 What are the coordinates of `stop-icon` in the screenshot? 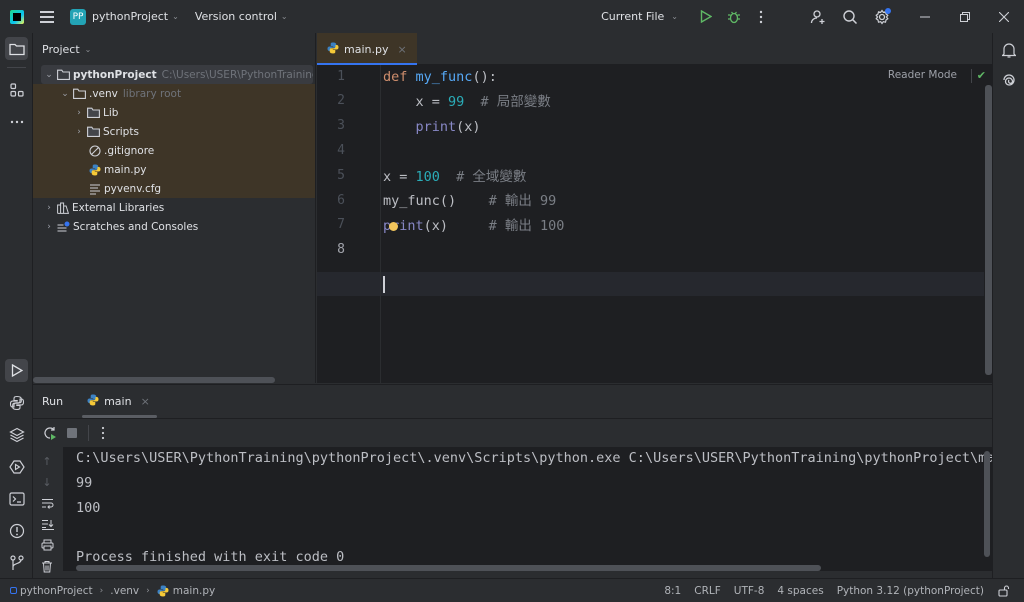 It's located at (72, 432).